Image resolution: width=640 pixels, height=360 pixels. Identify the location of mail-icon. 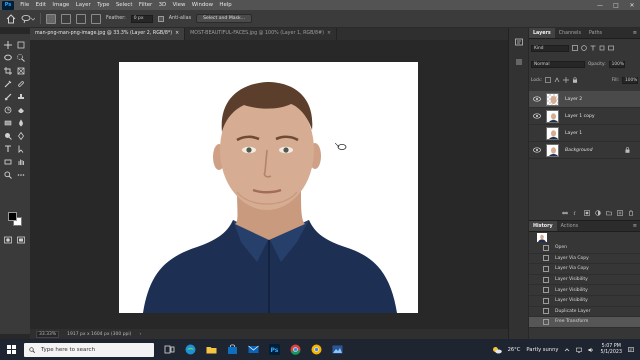
(253, 349).